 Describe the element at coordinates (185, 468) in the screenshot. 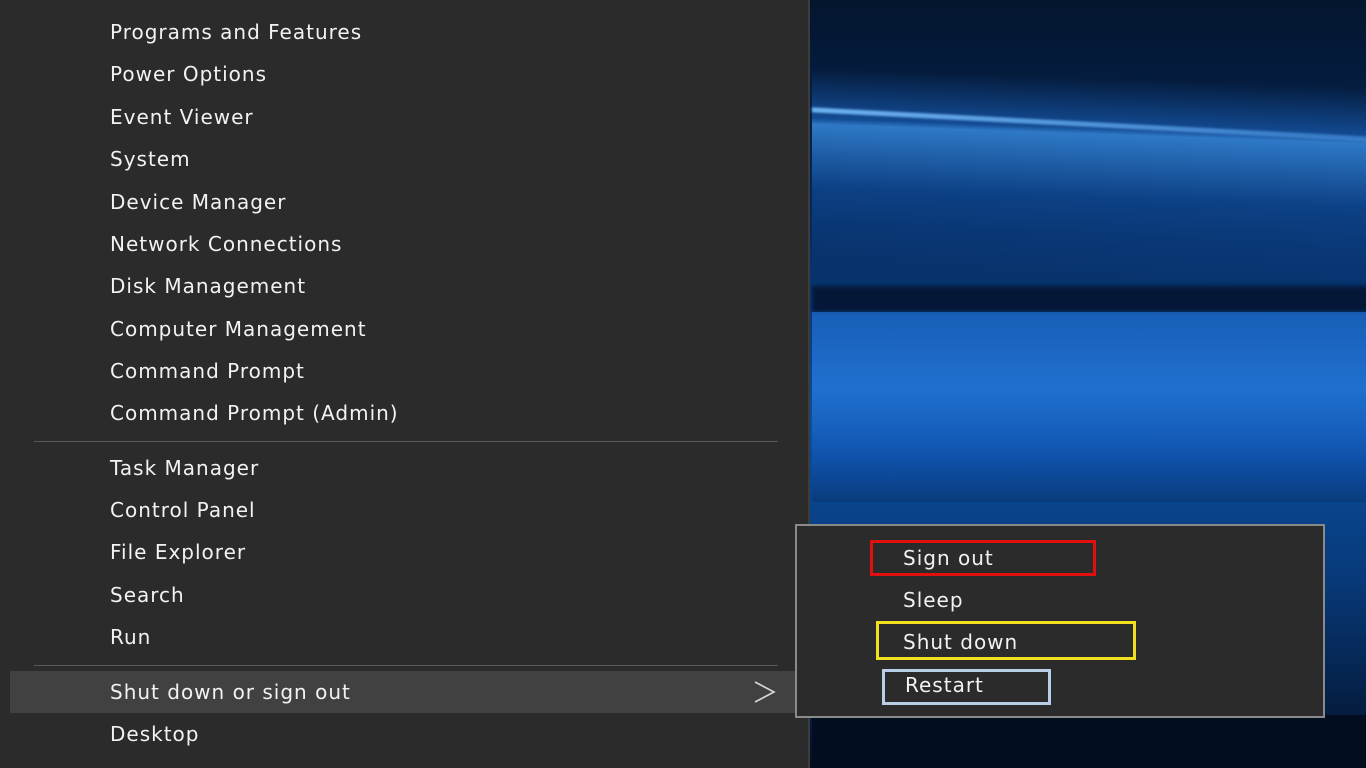

I see `menu-item-label: Task Manager` at that location.